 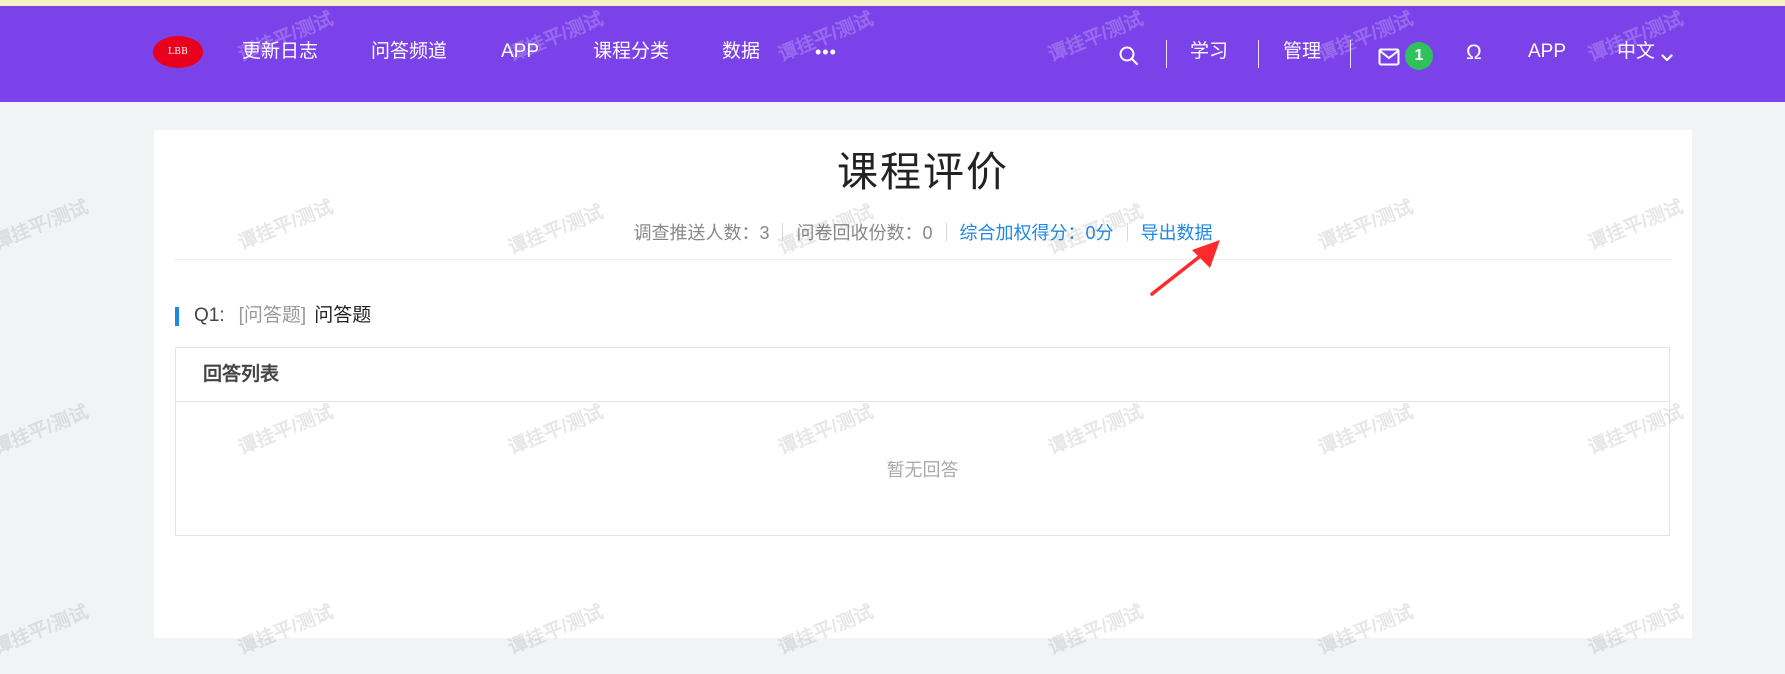 I want to click on nav-link-data: 数据, so click(x=741, y=52).